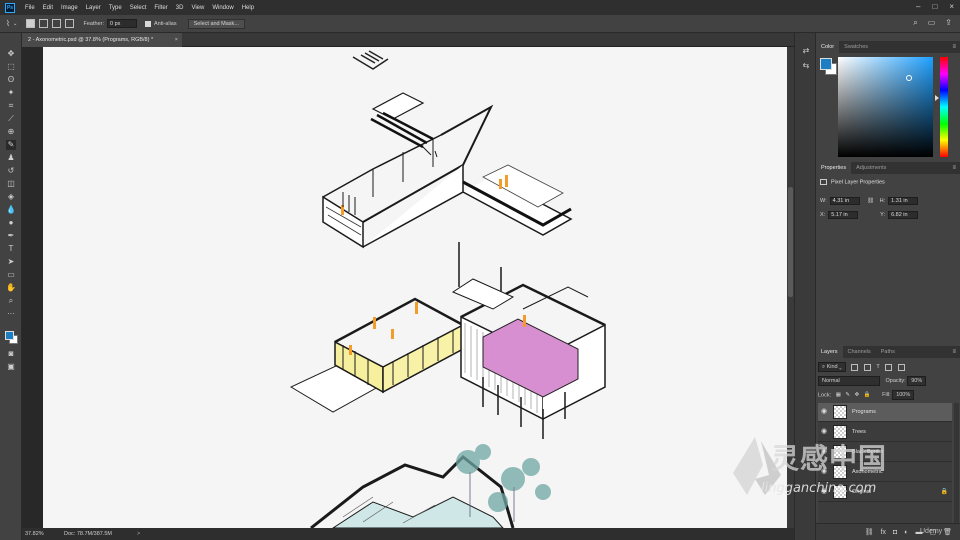  Describe the element at coordinates (11, 210) in the screenshot. I see `blur-tool-icon: 💧` at that location.